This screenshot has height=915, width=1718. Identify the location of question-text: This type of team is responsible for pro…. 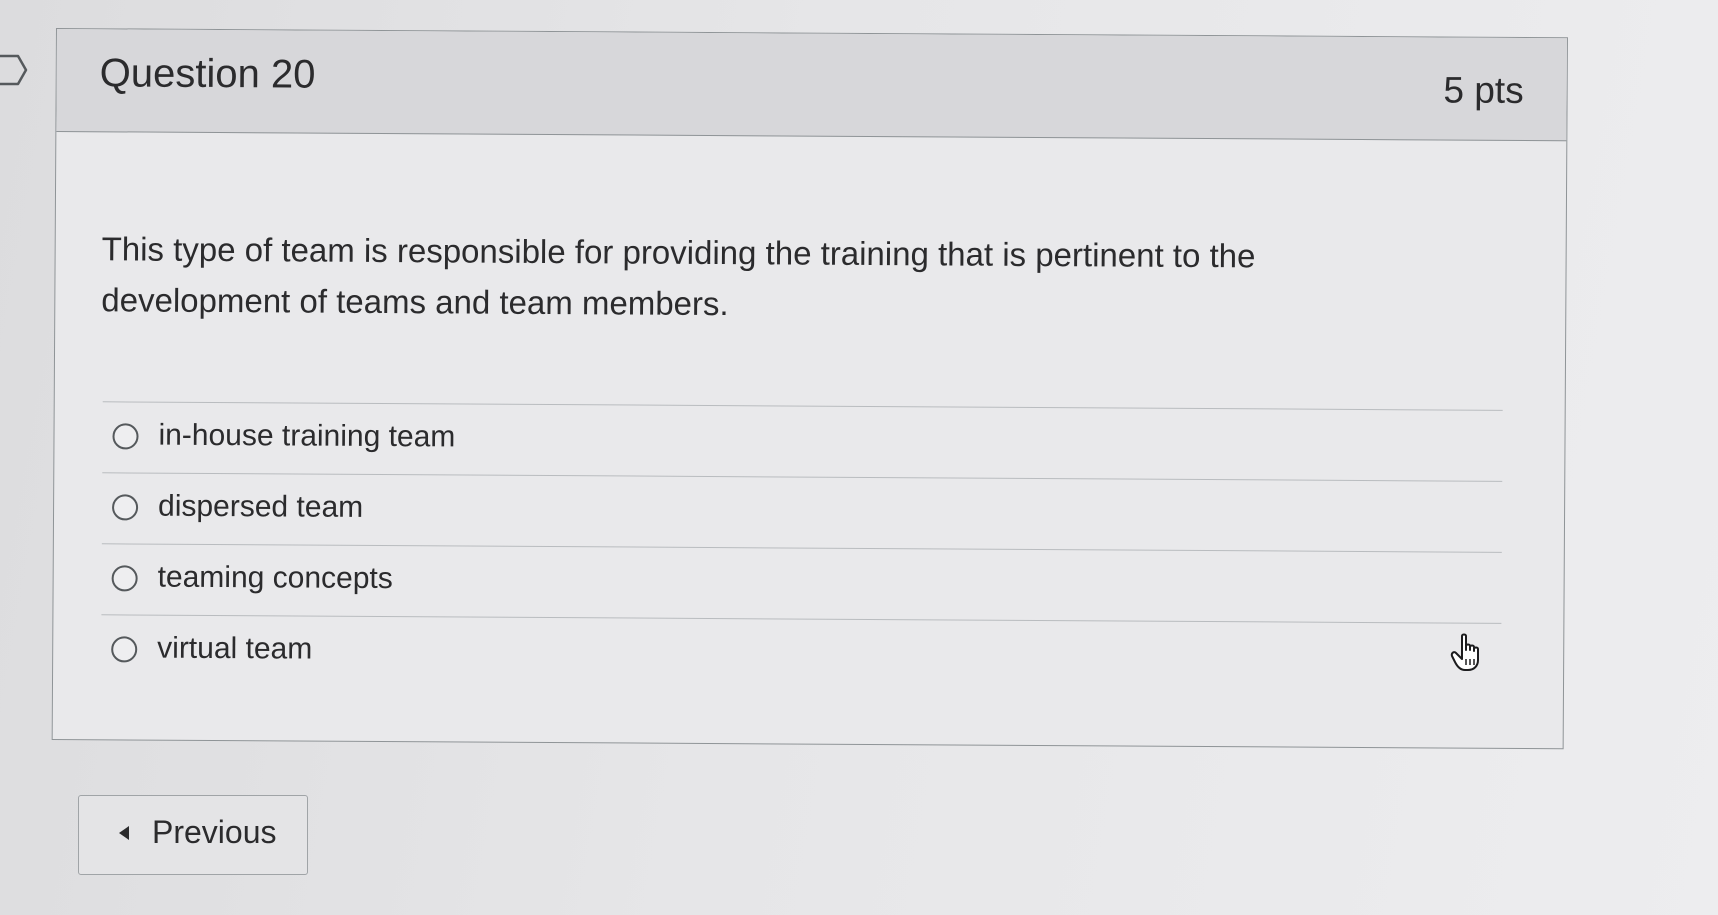
(678, 276).